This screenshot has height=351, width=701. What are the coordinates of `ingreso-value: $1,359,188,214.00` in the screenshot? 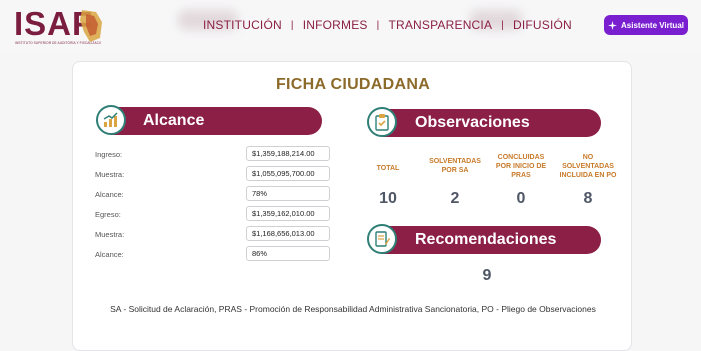 It's located at (288, 153).